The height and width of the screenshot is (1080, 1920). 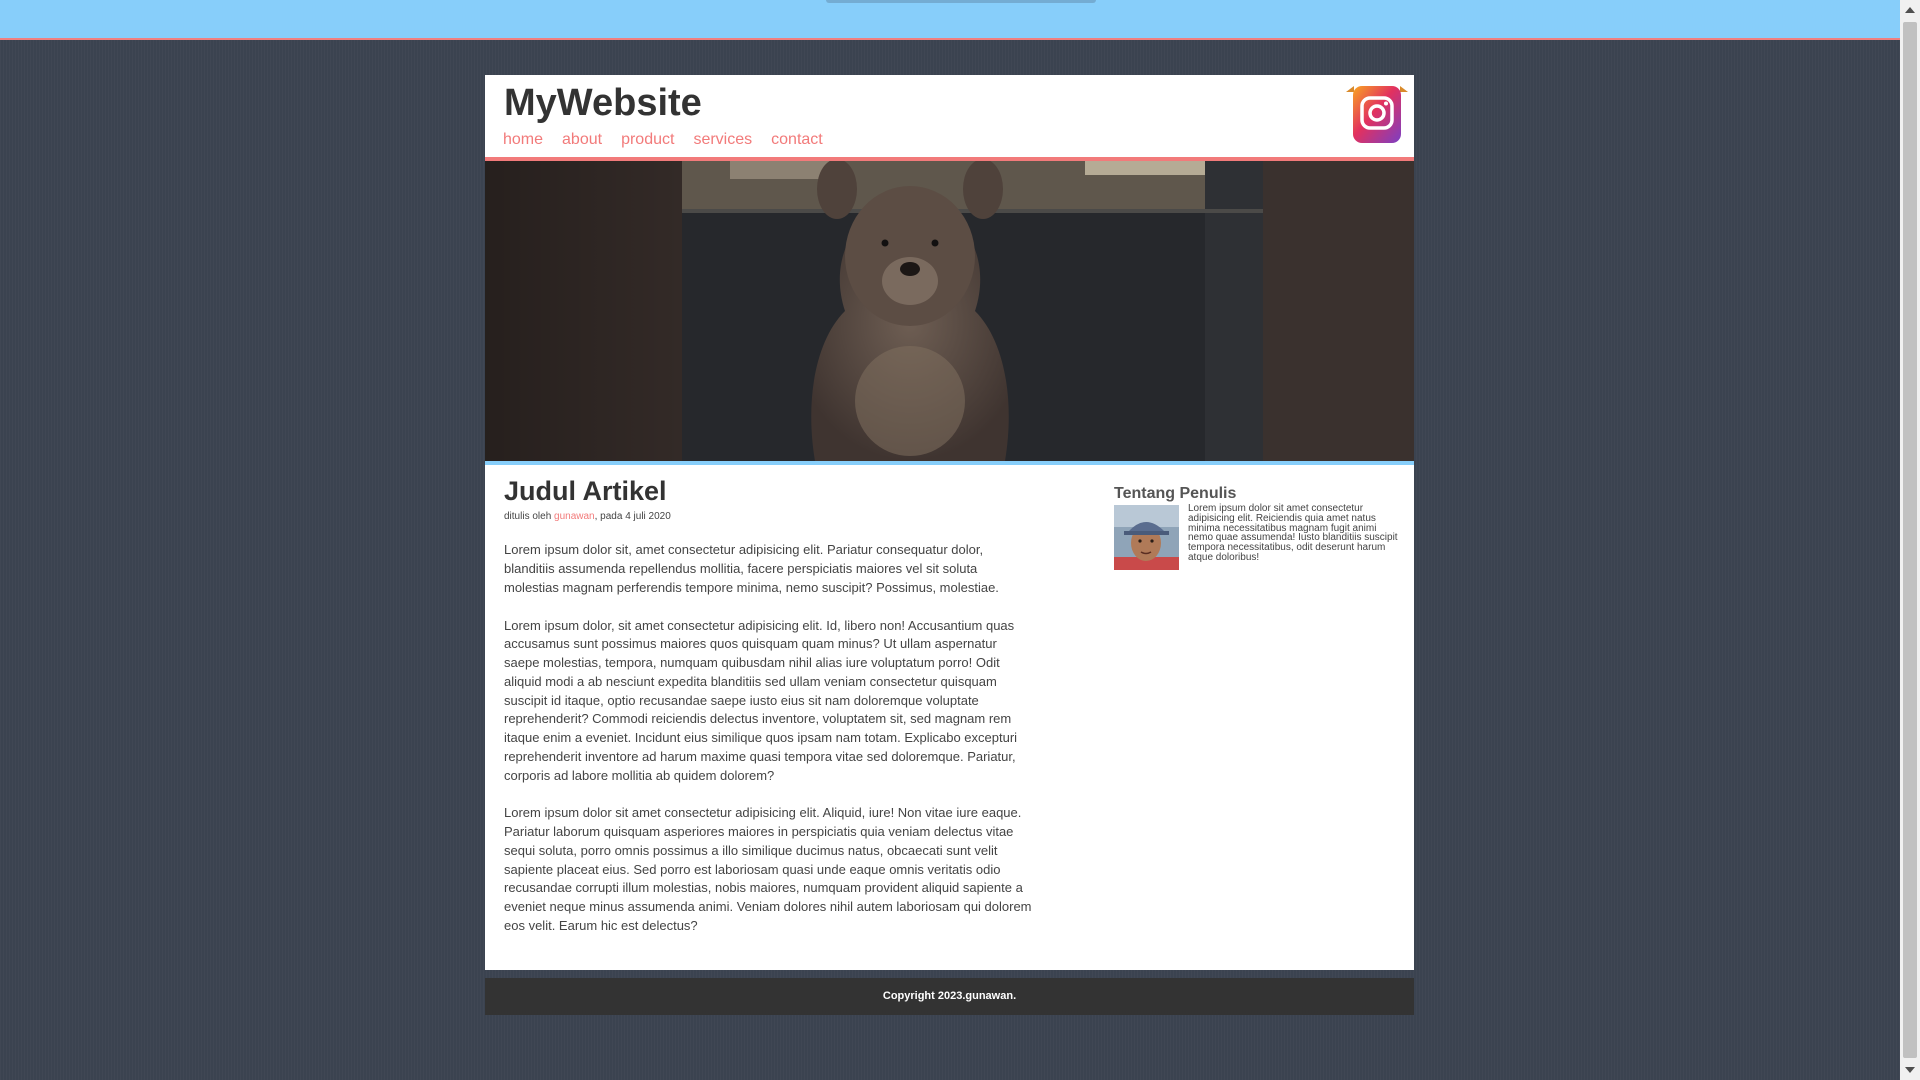 I want to click on sidebar-title: Tentang Penulis, so click(x=1175, y=493).